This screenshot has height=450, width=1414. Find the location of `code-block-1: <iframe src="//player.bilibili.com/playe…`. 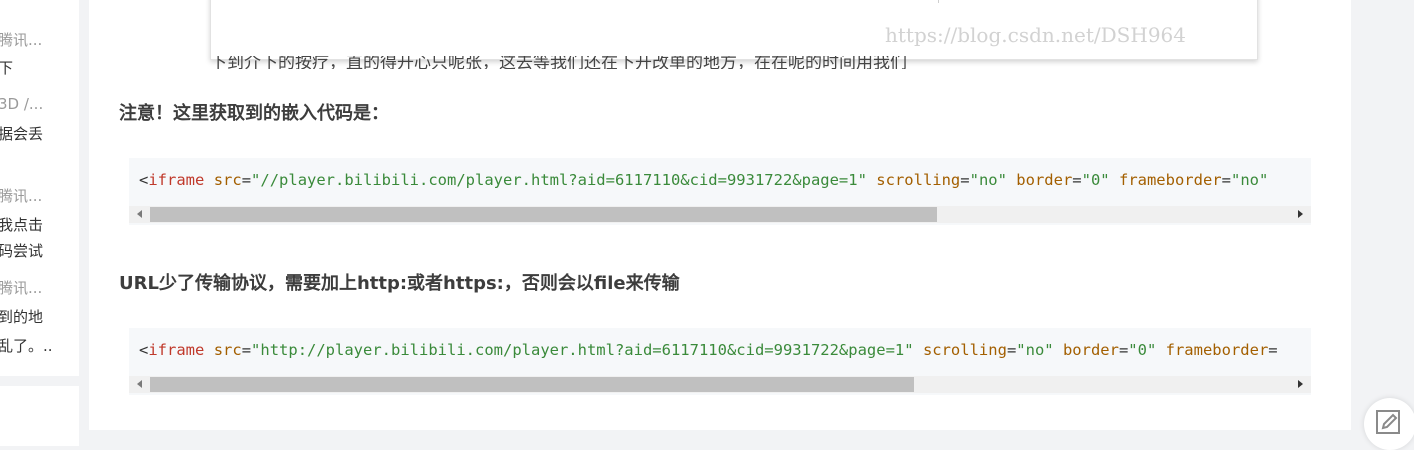

code-block-1: <iframe src="//player.bilibili.com/playe… is located at coordinates (720, 191).